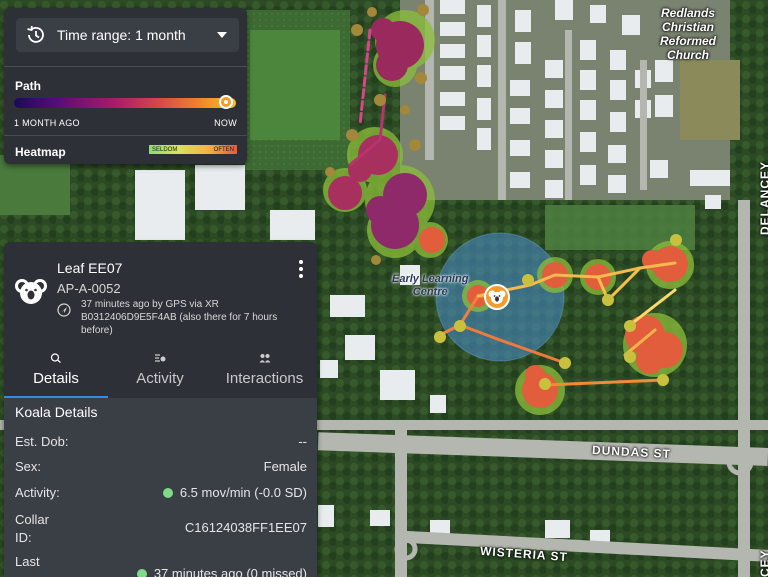  What do you see at coordinates (763, 563) in the screenshot?
I see `delancey-st-bottom-label: CEY ST` at bounding box center [763, 563].